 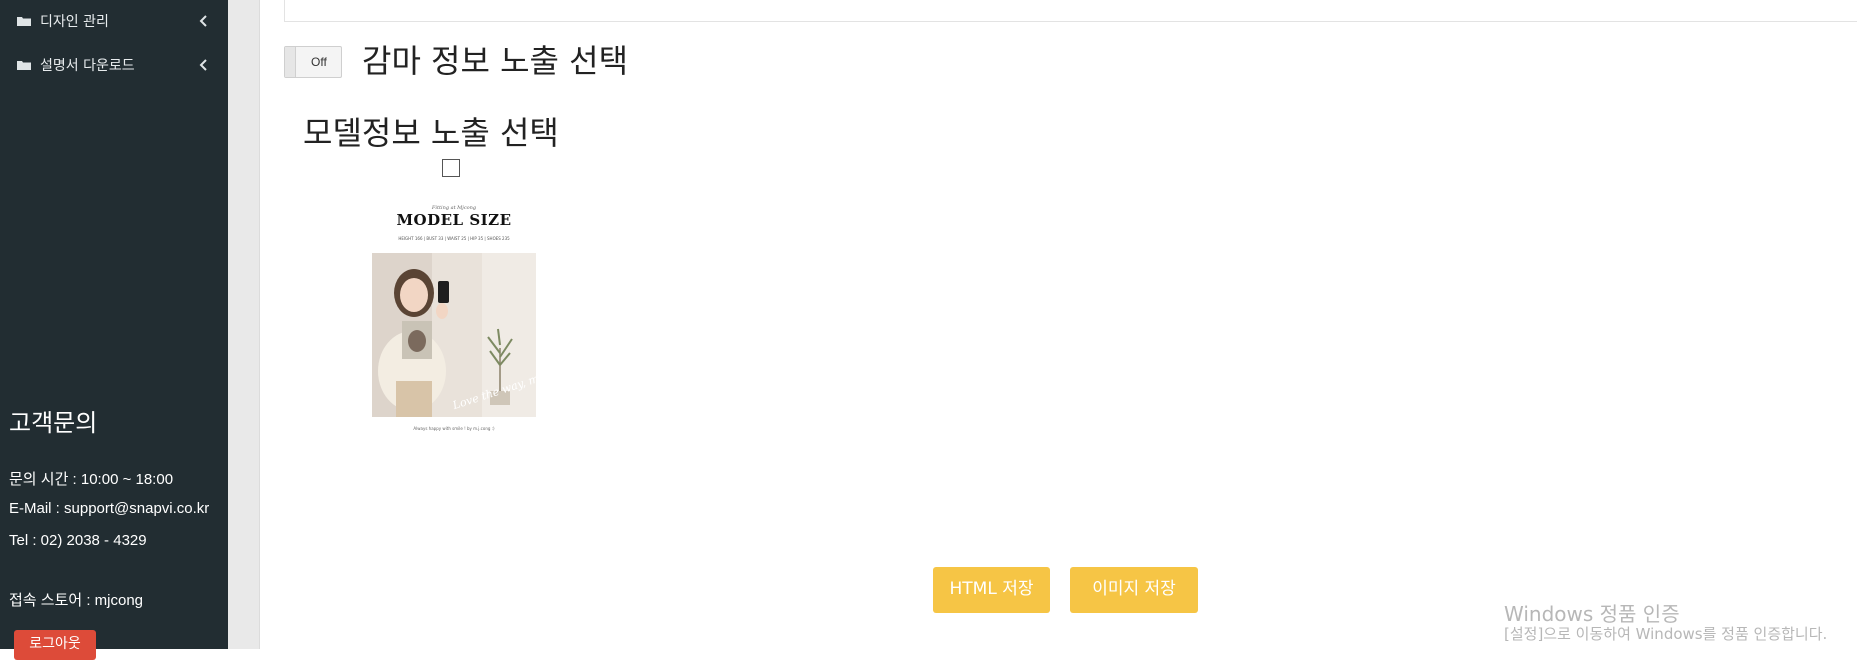 What do you see at coordinates (1666, 634) in the screenshot?
I see `windows-activation-subtitle: [설정]으로 이동하여 Windows를 정품 인증합니다.` at bounding box center [1666, 634].